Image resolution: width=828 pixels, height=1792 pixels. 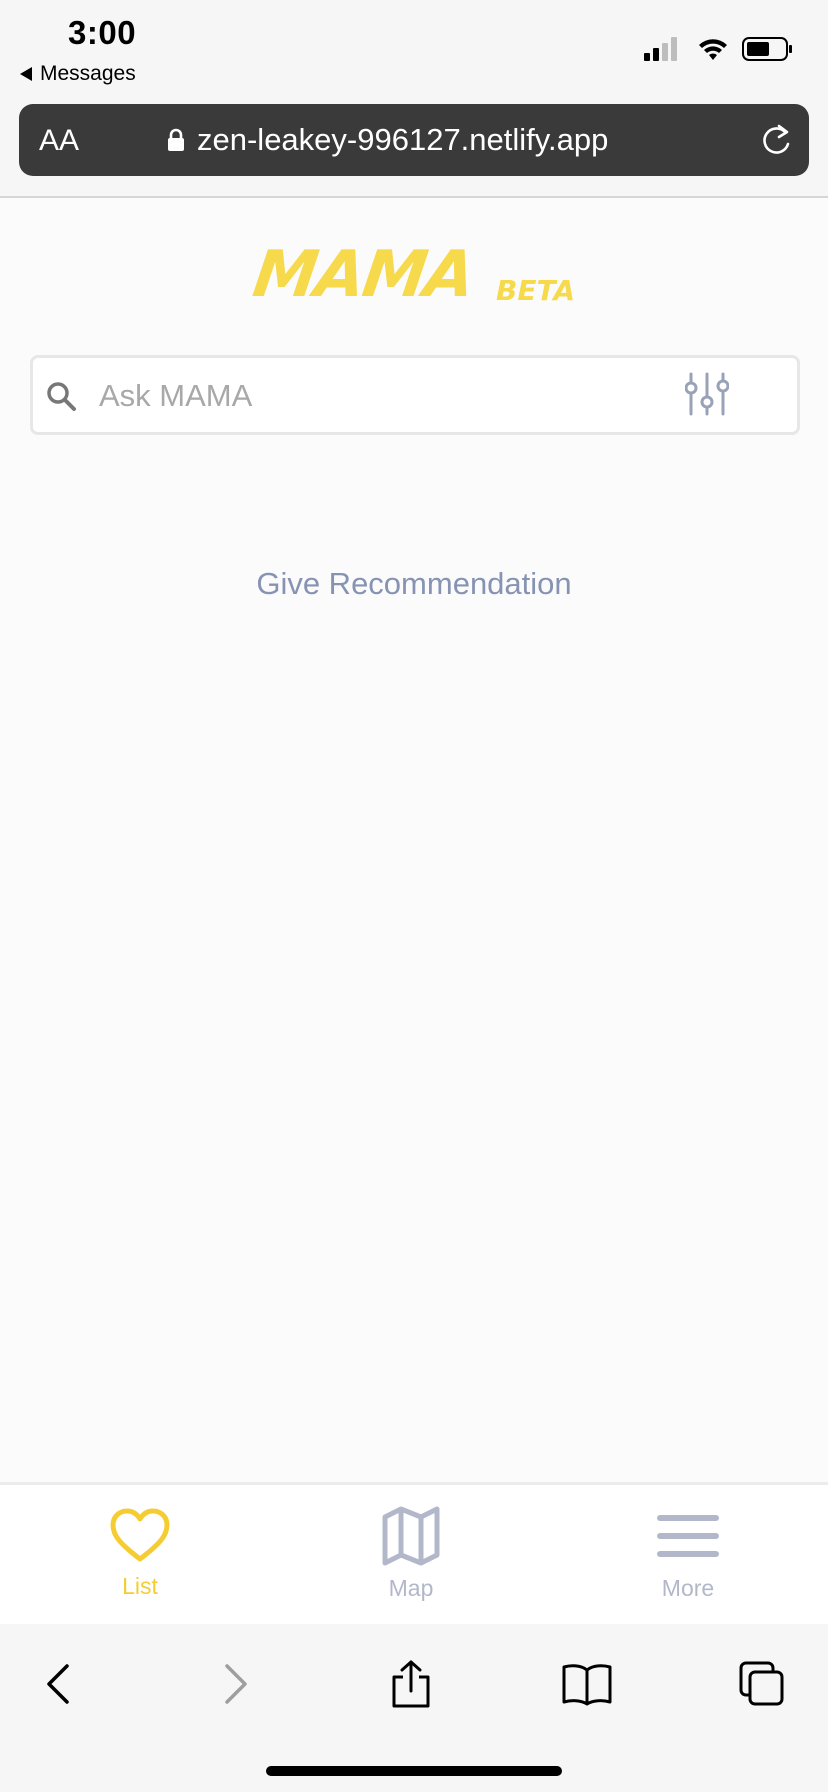 I want to click on share-button, so click(x=411, y=1684).